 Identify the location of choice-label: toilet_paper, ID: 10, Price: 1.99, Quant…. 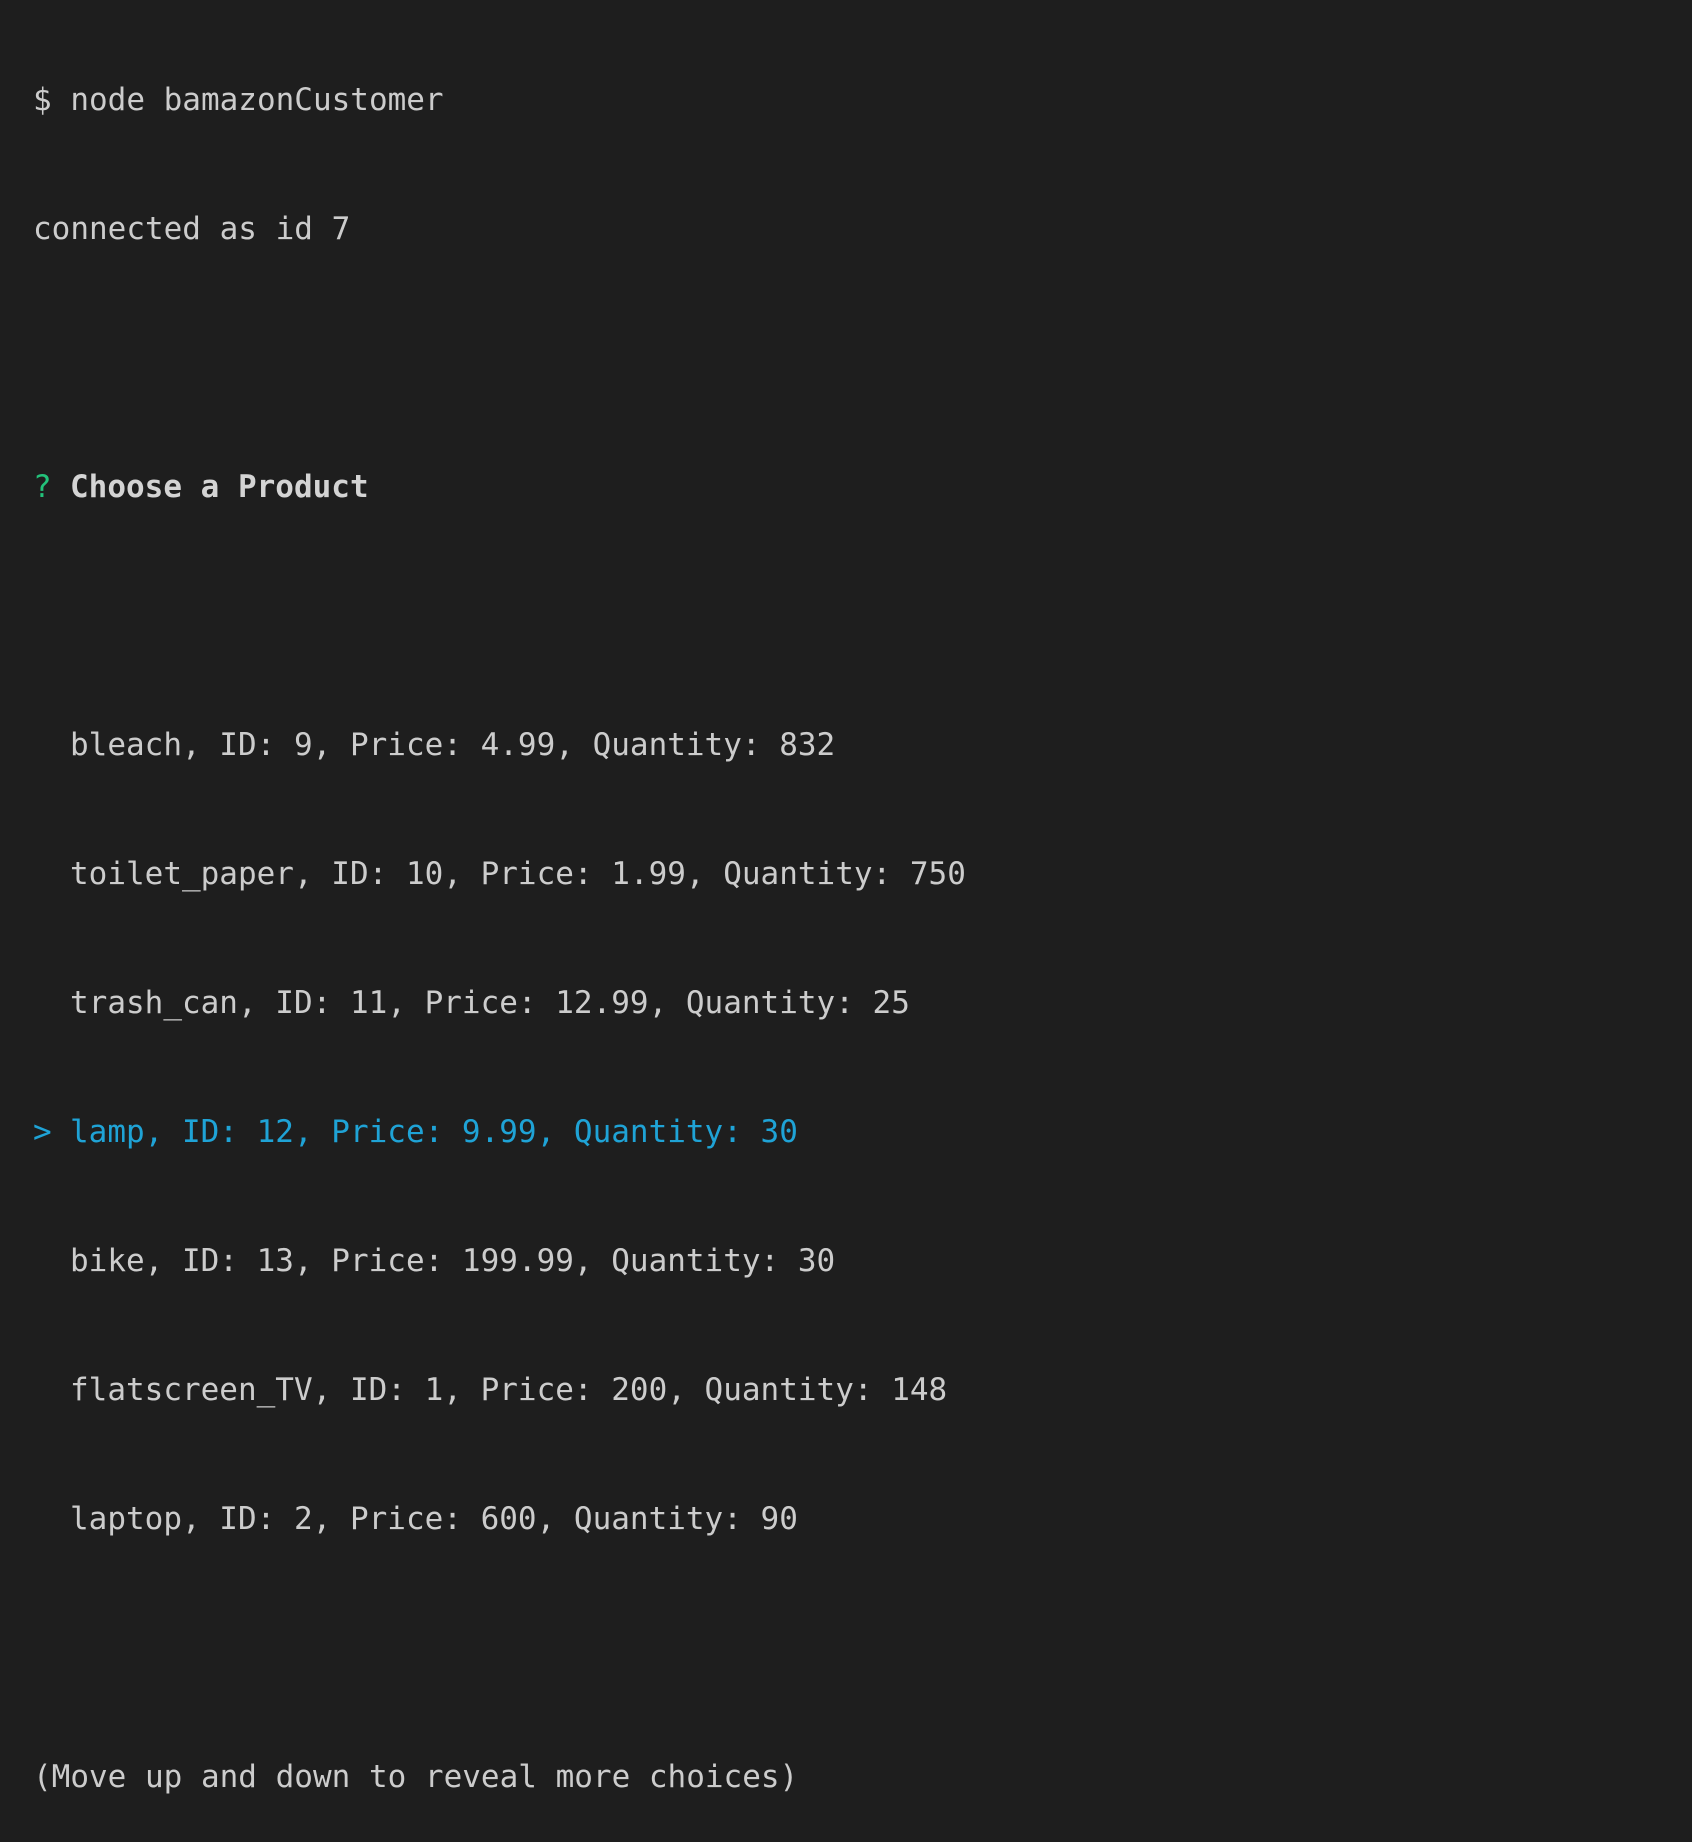
(518, 874).